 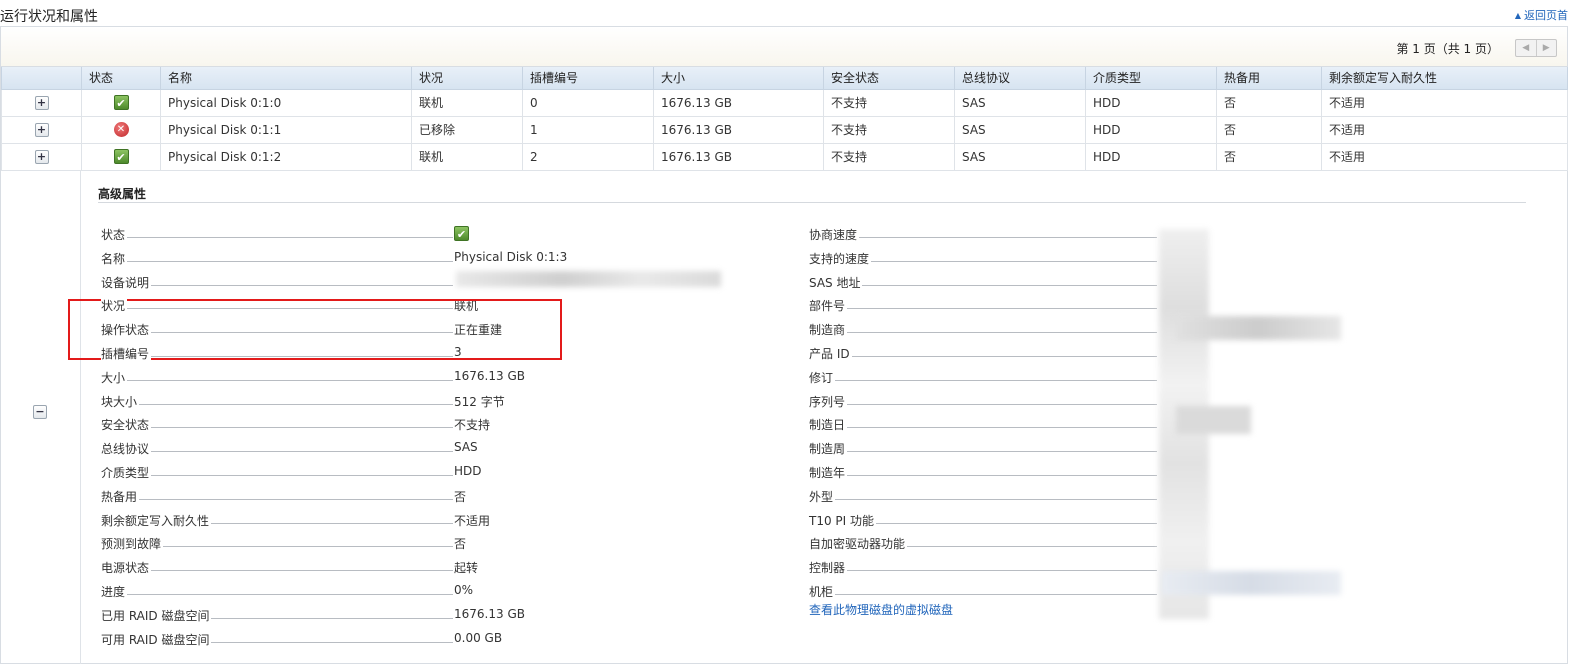 What do you see at coordinates (49, 17) in the screenshot?
I see `page-title: 运行状况和属性` at bounding box center [49, 17].